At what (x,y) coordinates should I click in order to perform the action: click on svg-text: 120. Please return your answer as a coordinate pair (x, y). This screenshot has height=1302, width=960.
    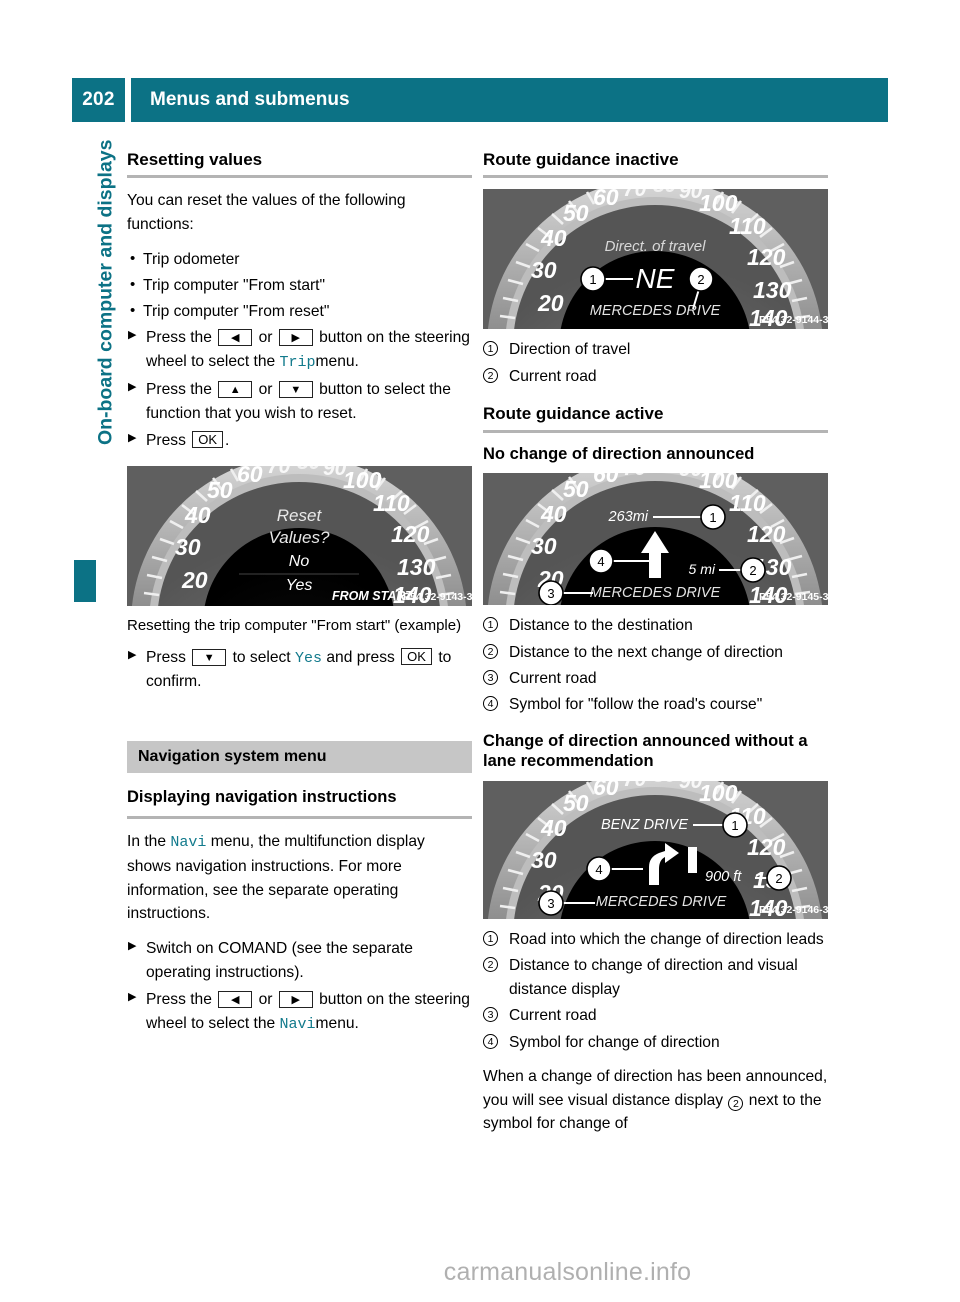
    Looking at the image, I should click on (766, 847).